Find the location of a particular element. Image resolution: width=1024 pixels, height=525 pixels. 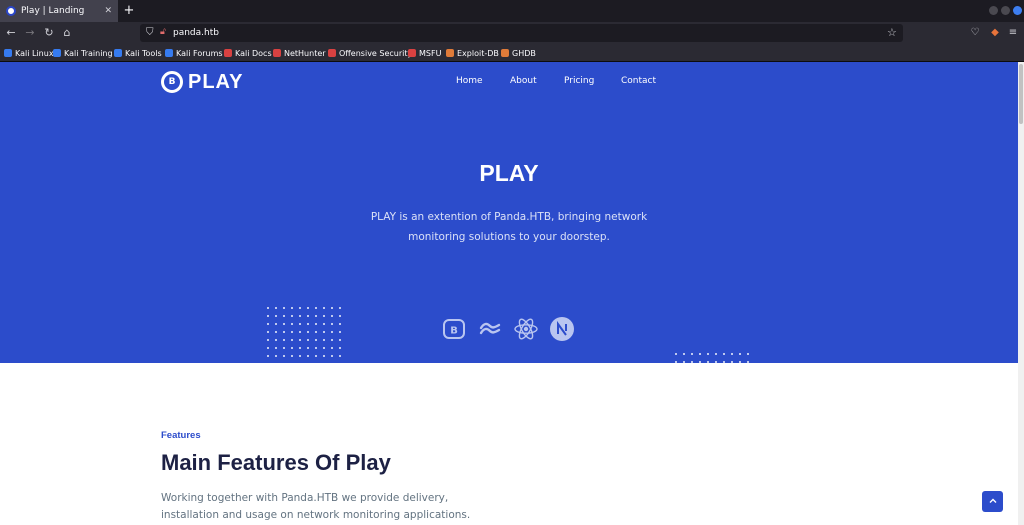

bookmark-nethunter: NetHunter is located at coordinates (299, 53).